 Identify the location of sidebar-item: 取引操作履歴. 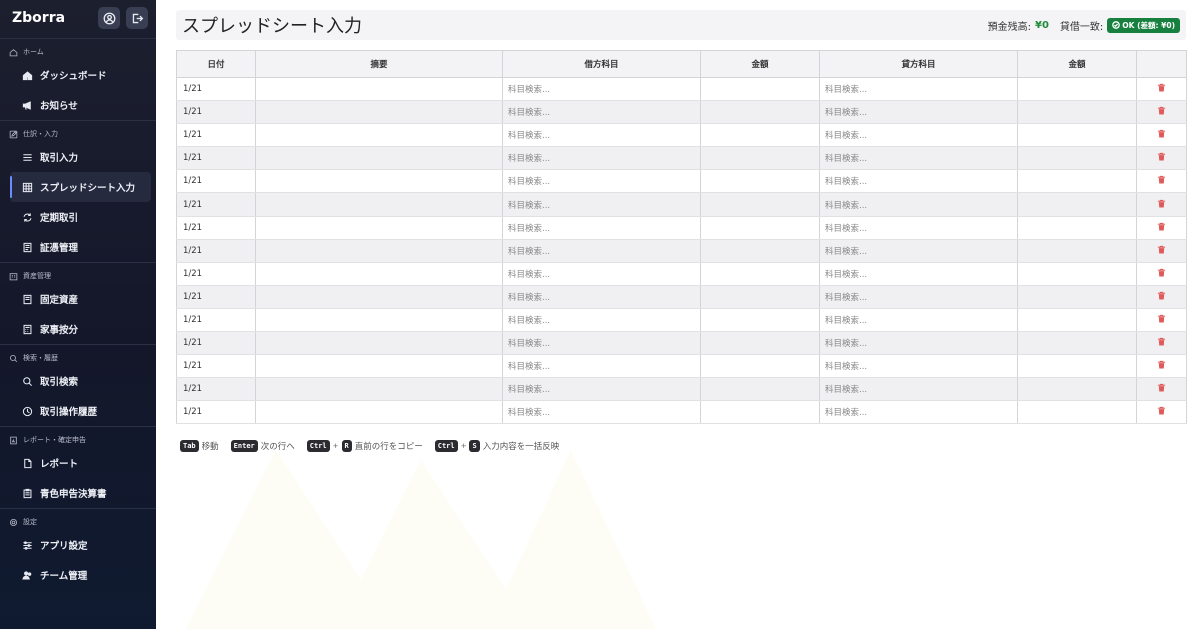
(78, 411).